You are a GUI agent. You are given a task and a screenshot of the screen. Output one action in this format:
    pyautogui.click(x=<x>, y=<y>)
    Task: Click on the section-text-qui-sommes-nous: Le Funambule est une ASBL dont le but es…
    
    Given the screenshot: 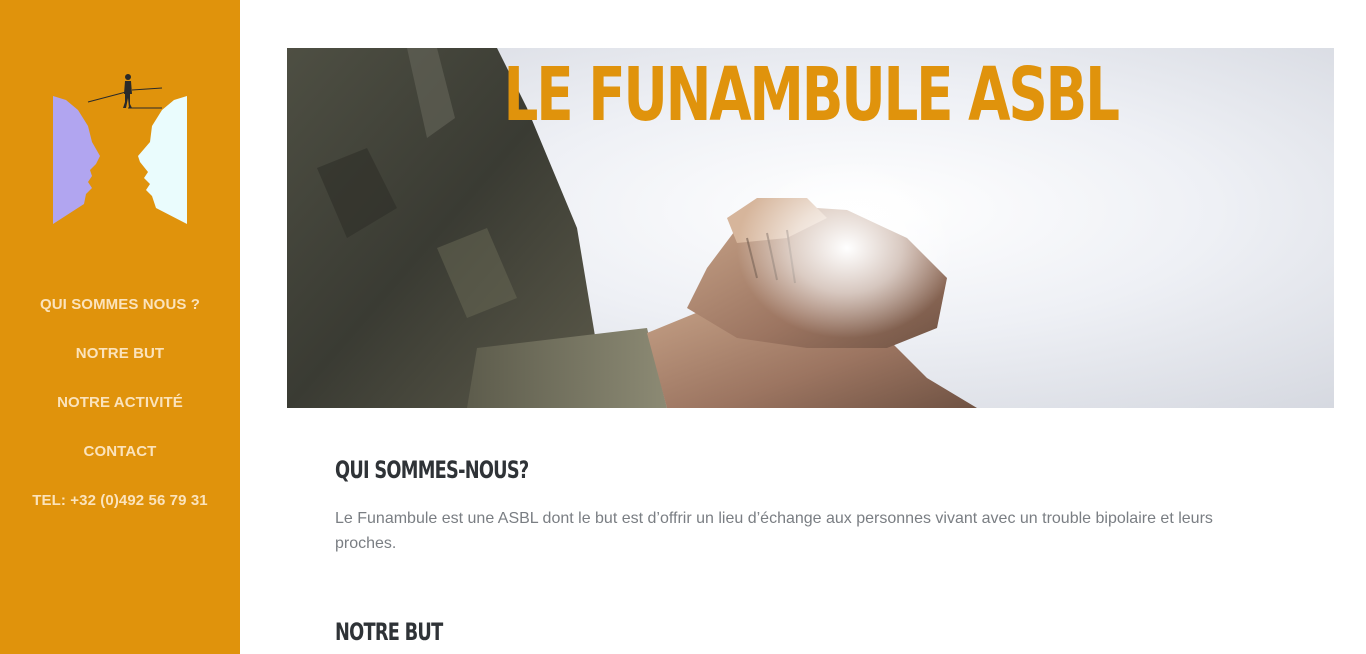 What is the action you would take?
    pyautogui.click(x=774, y=531)
    